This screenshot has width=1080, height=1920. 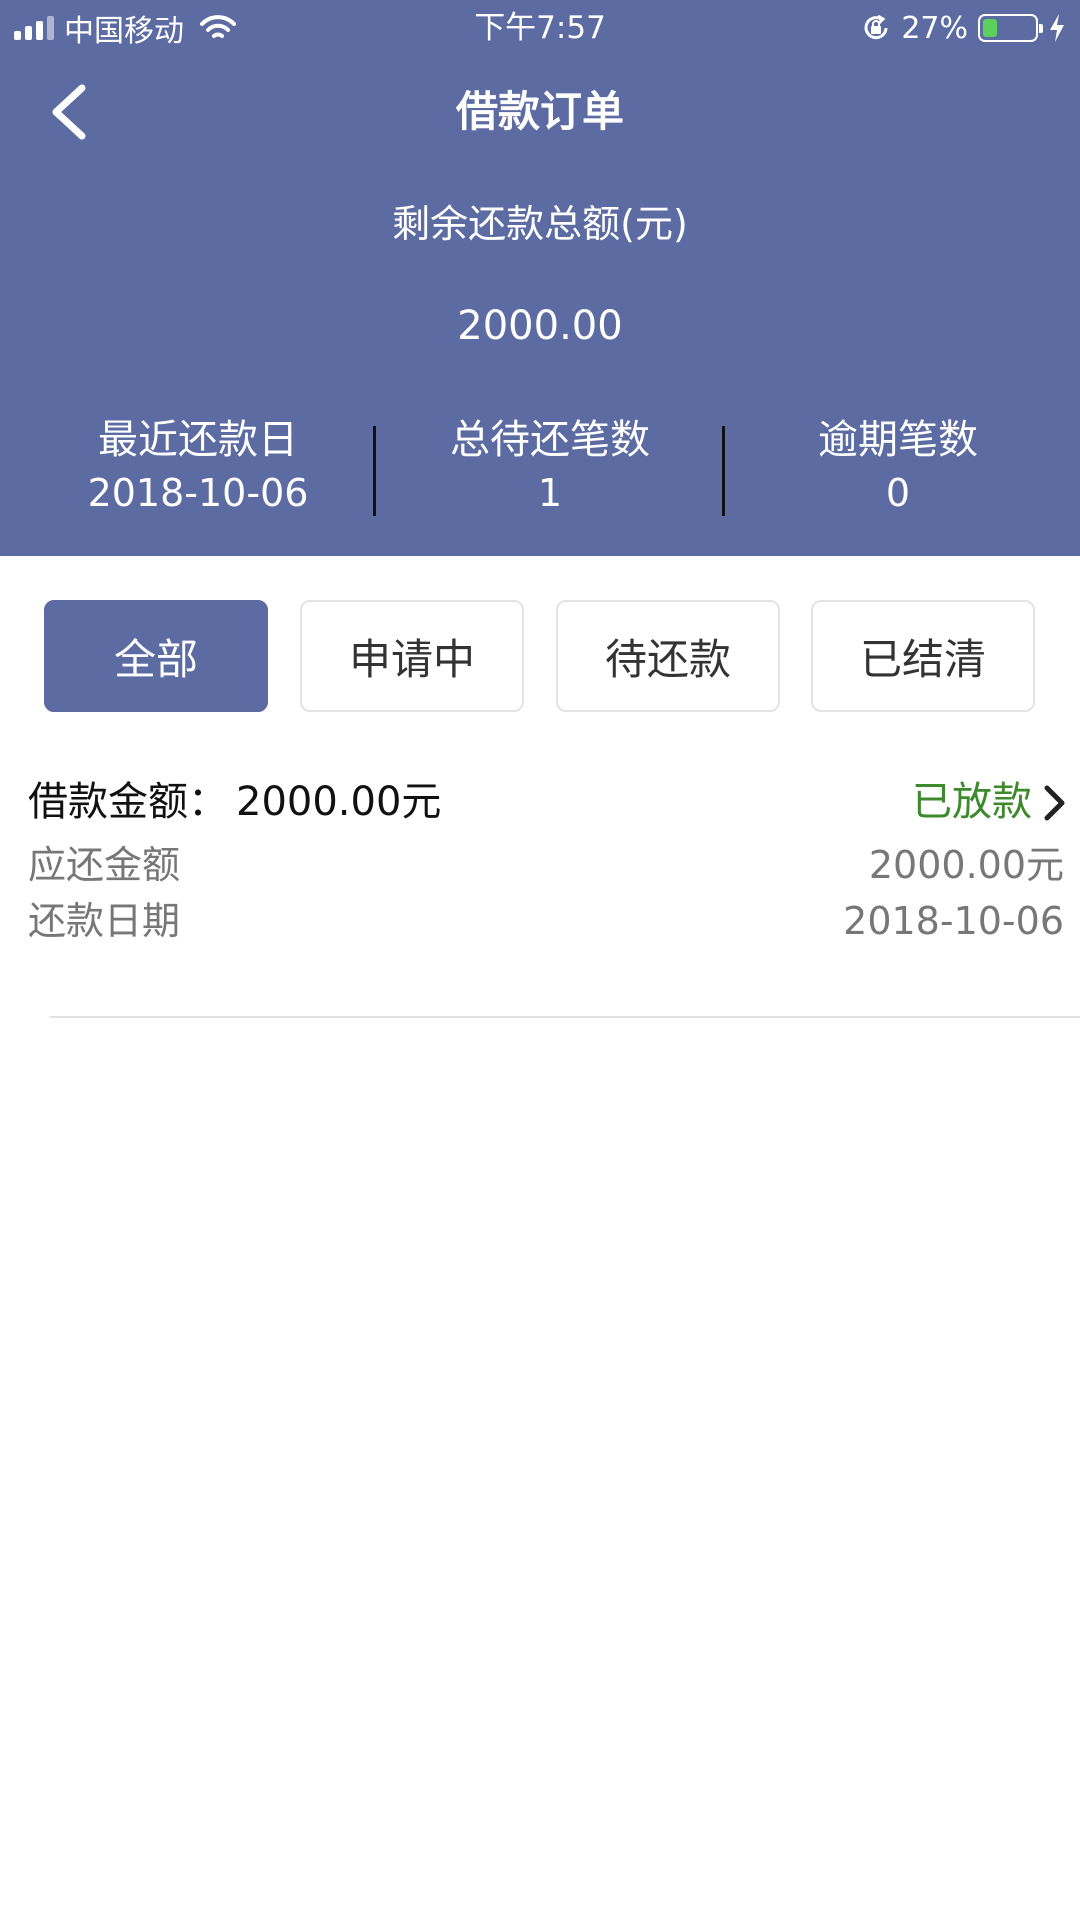 I want to click on loan-amount-label: 借款金额：, so click(x=128, y=802).